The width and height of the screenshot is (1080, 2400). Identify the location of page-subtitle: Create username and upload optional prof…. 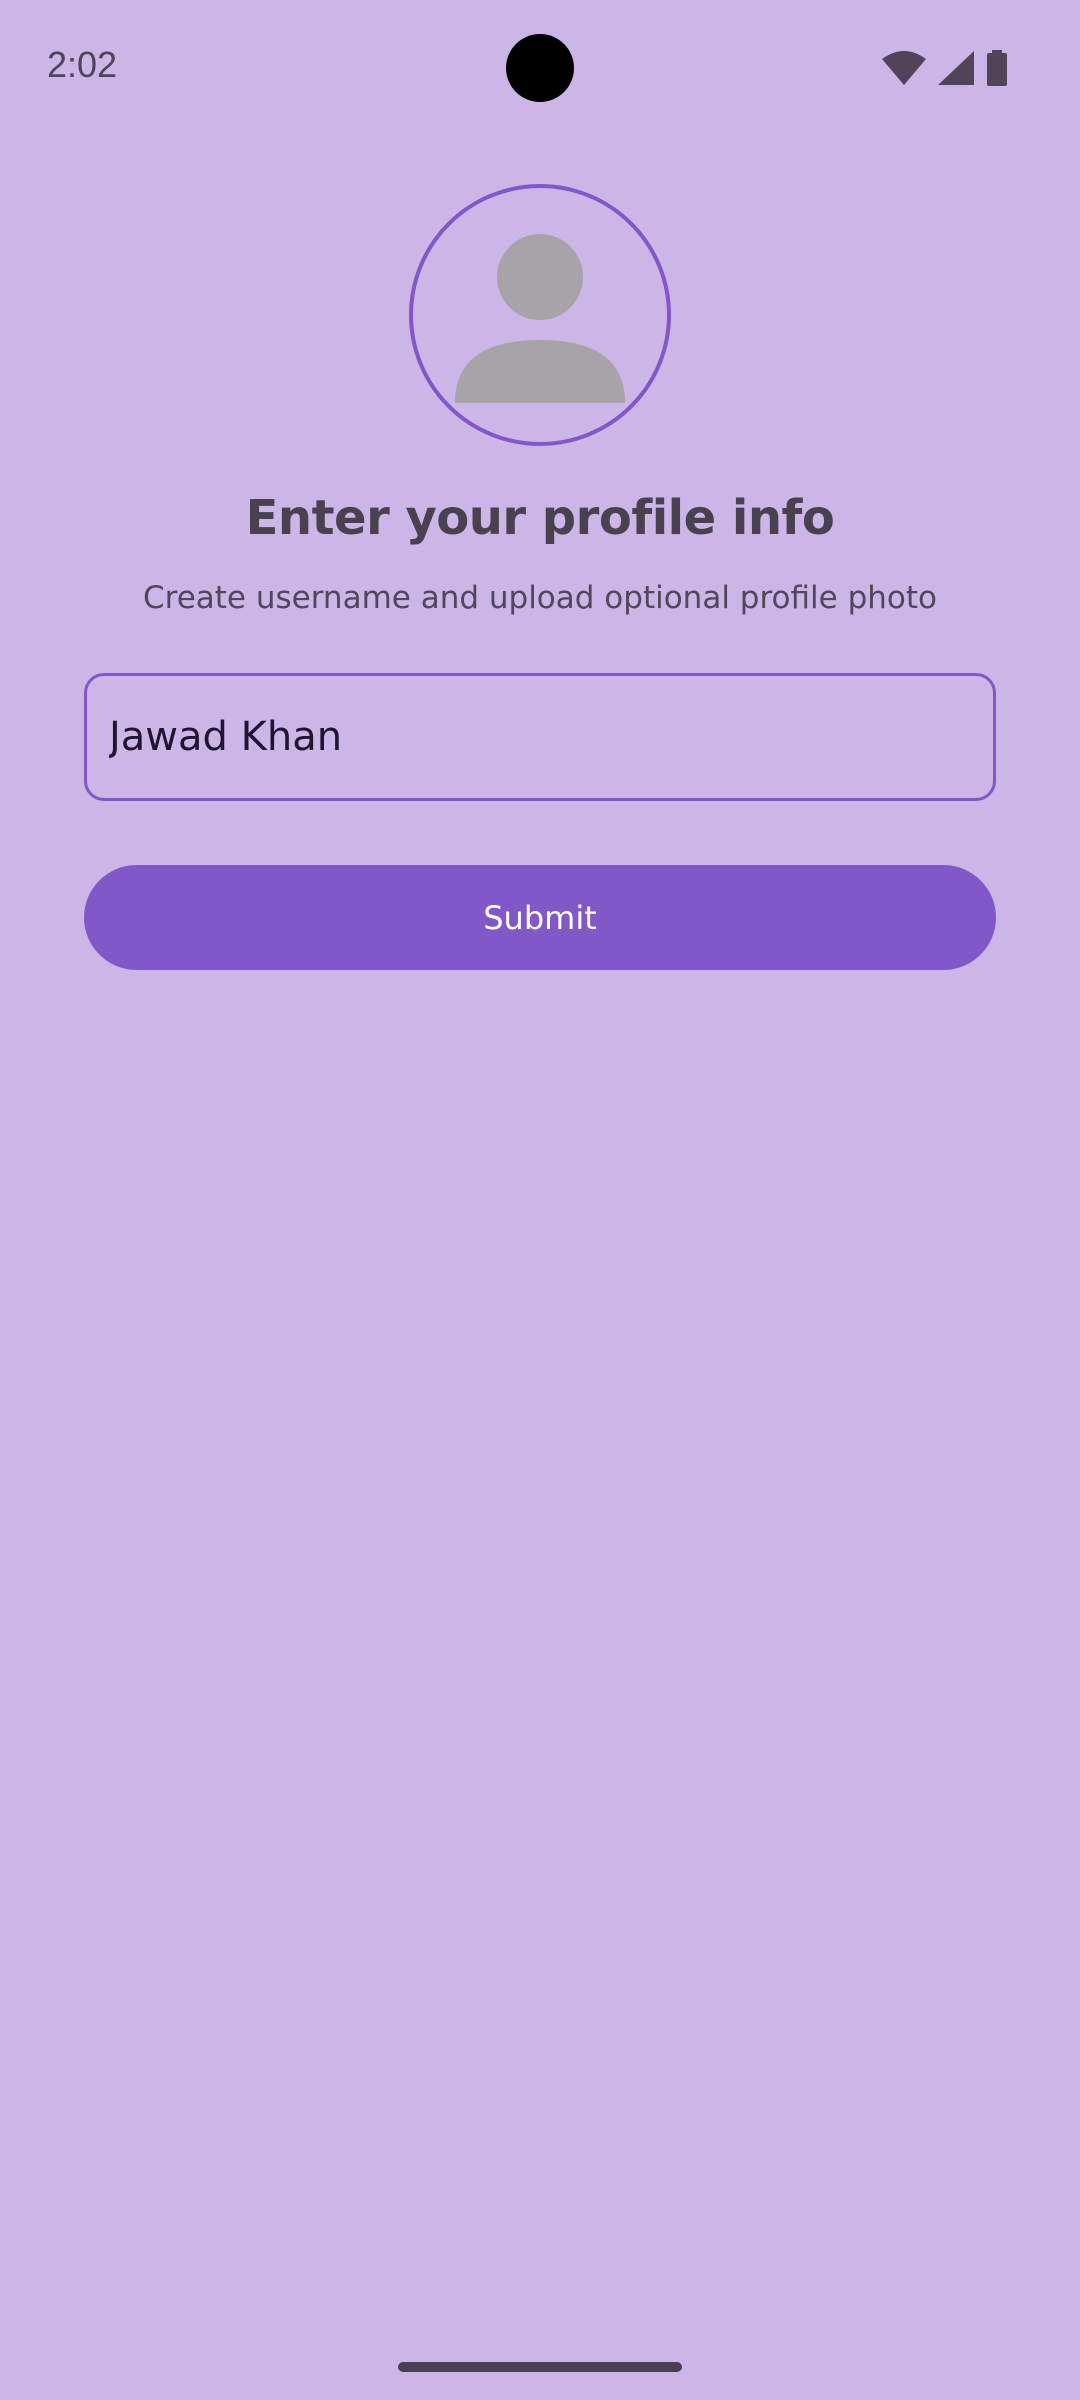
(540, 598).